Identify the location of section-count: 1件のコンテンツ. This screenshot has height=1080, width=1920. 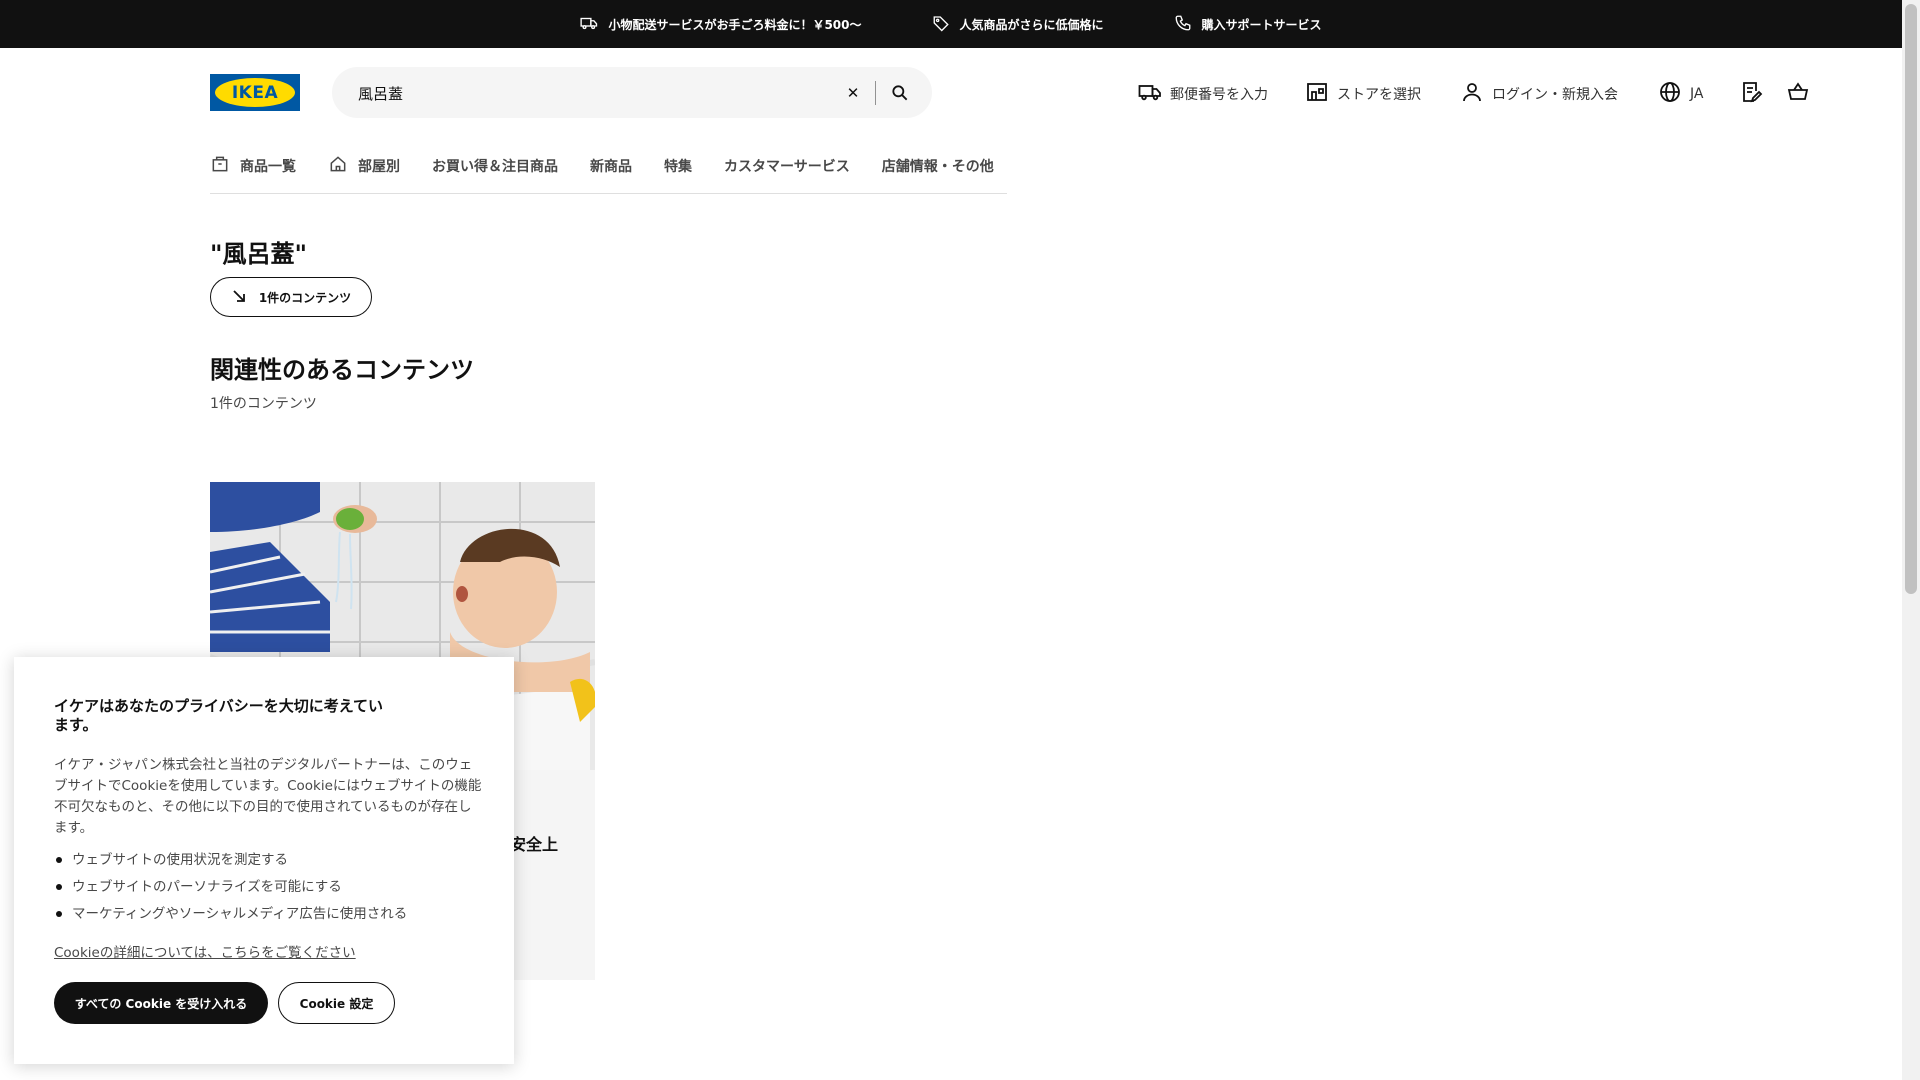
(263, 404).